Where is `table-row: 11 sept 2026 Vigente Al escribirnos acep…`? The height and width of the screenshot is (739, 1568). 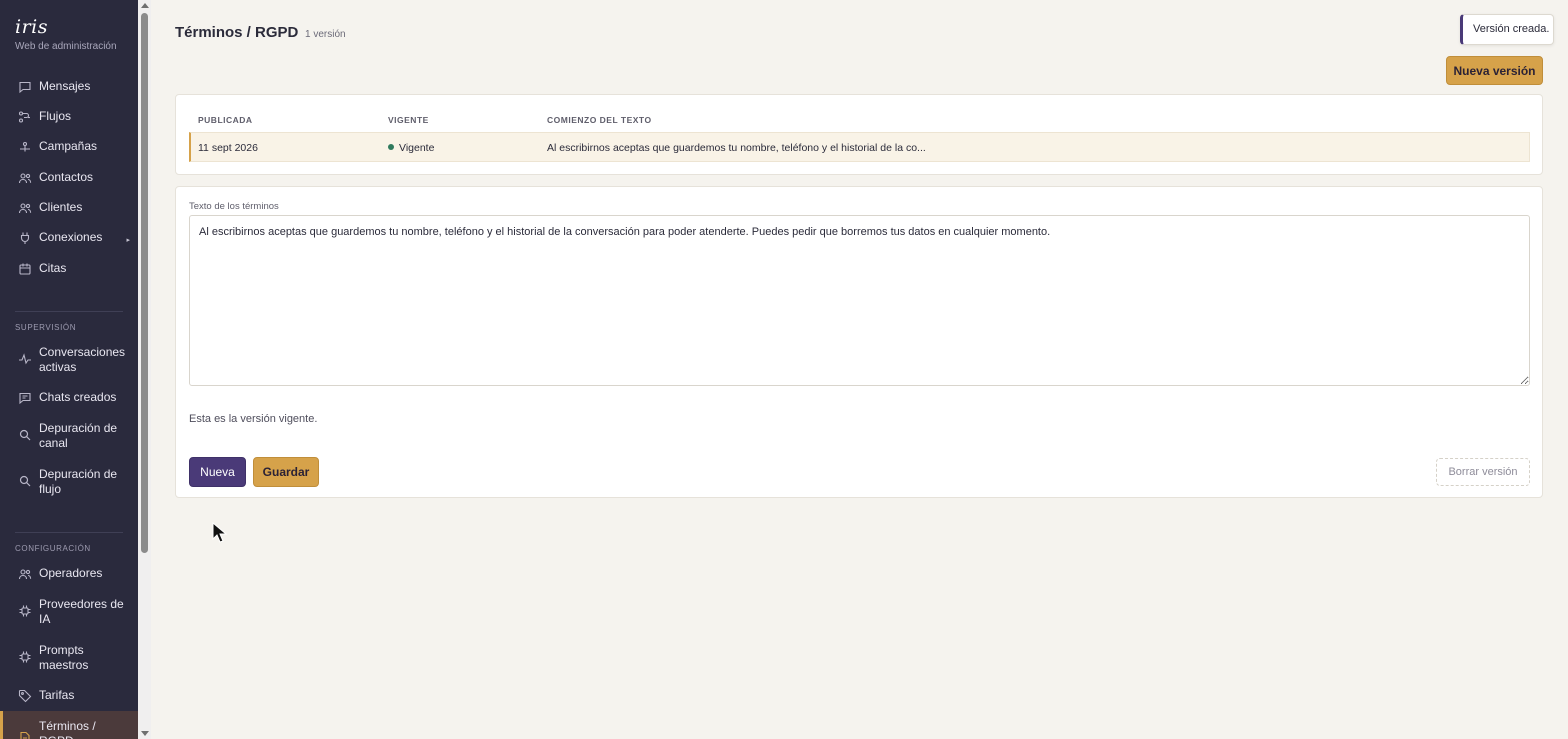
table-row: 11 sept 2026 Vigente Al escribirnos acep… is located at coordinates (859, 147).